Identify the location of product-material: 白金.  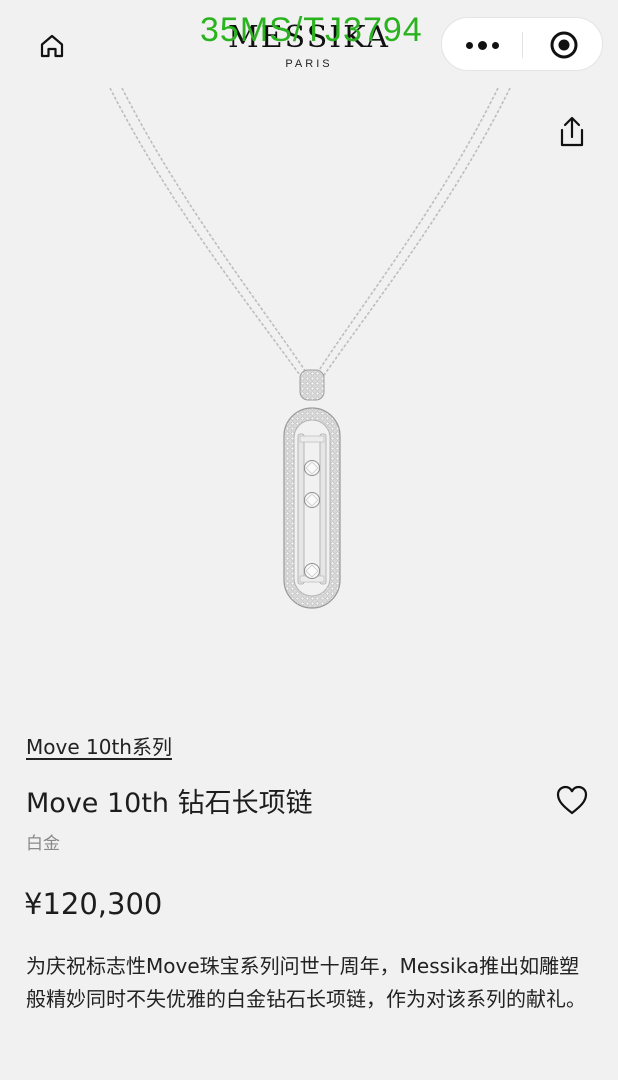
(43, 844).